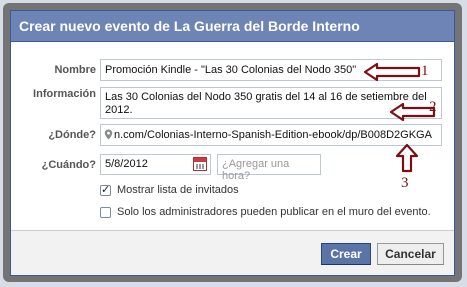  What do you see at coordinates (72, 135) in the screenshot?
I see `where-label: ¿Dónde?` at bounding box center [72, 135].